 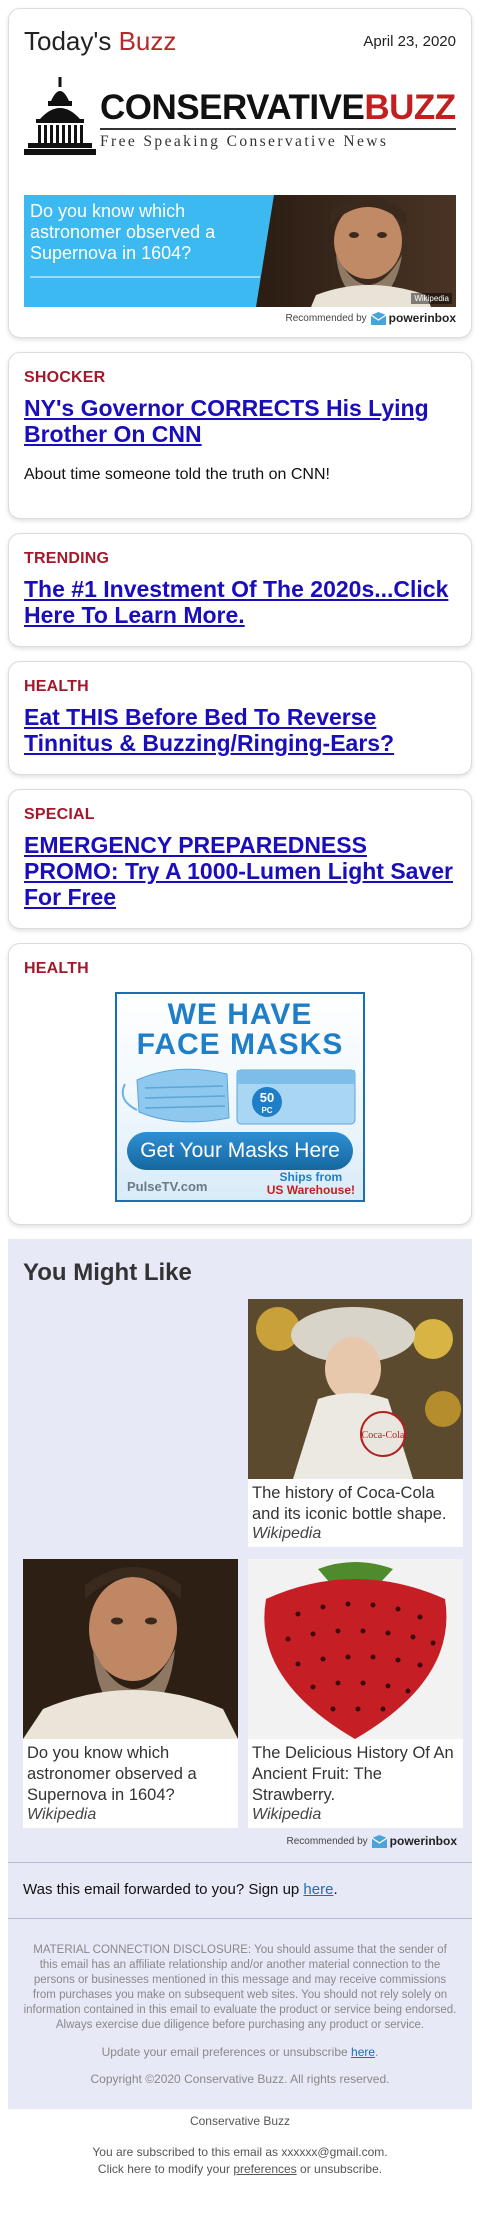 What do you see at coordinates (163, 2169) in the screenshot?
I see `modify-pre: Click here to modify your` at bounding box center [163, 2169].